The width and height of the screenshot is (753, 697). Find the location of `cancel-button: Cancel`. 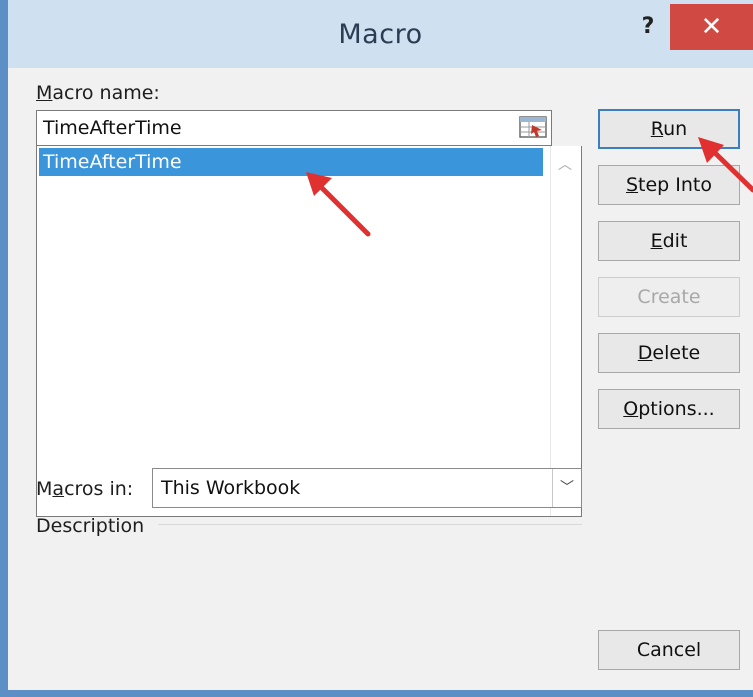

cancel-button: Cancel is located at coordinates (669, 650).